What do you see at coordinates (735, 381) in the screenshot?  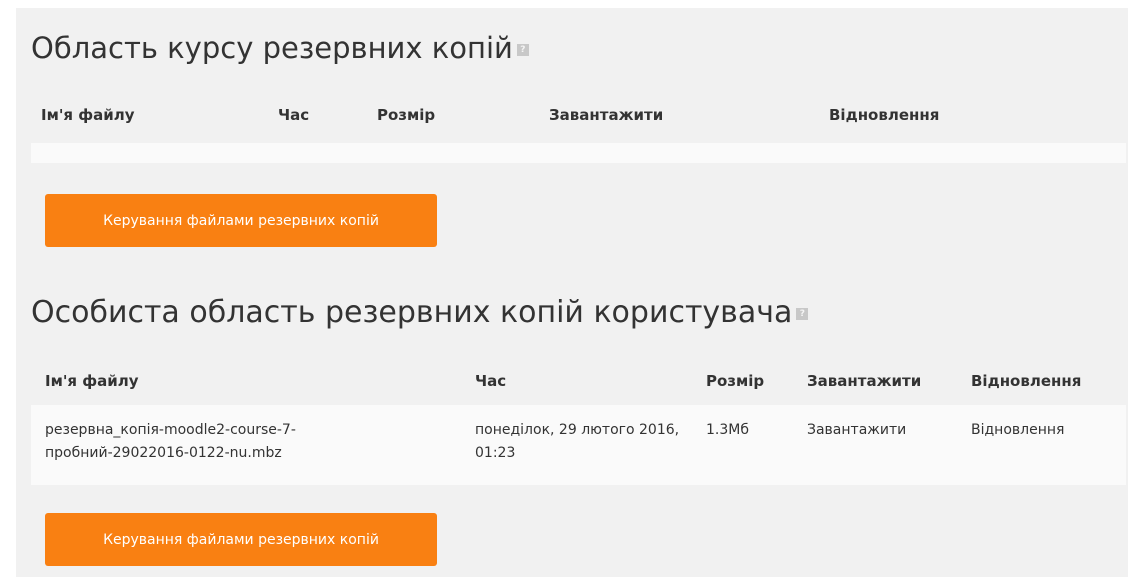 I see `user-col-size: Розмір` at bounding box center [735, 381].